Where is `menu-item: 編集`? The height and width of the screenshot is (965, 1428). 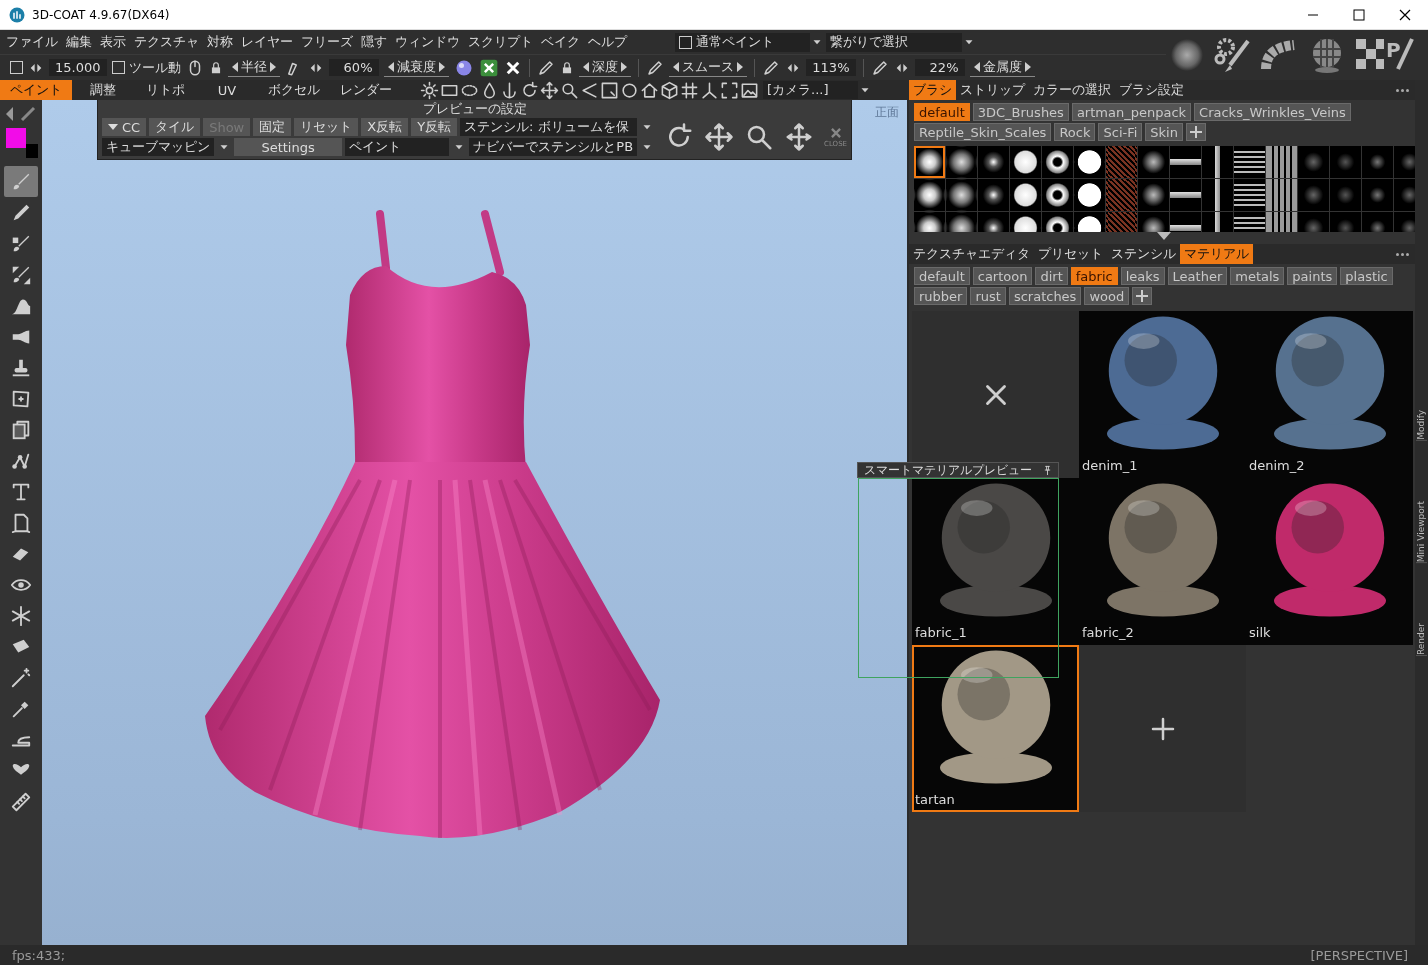
menu-item: 編集 is located at coordinates (79, 42).